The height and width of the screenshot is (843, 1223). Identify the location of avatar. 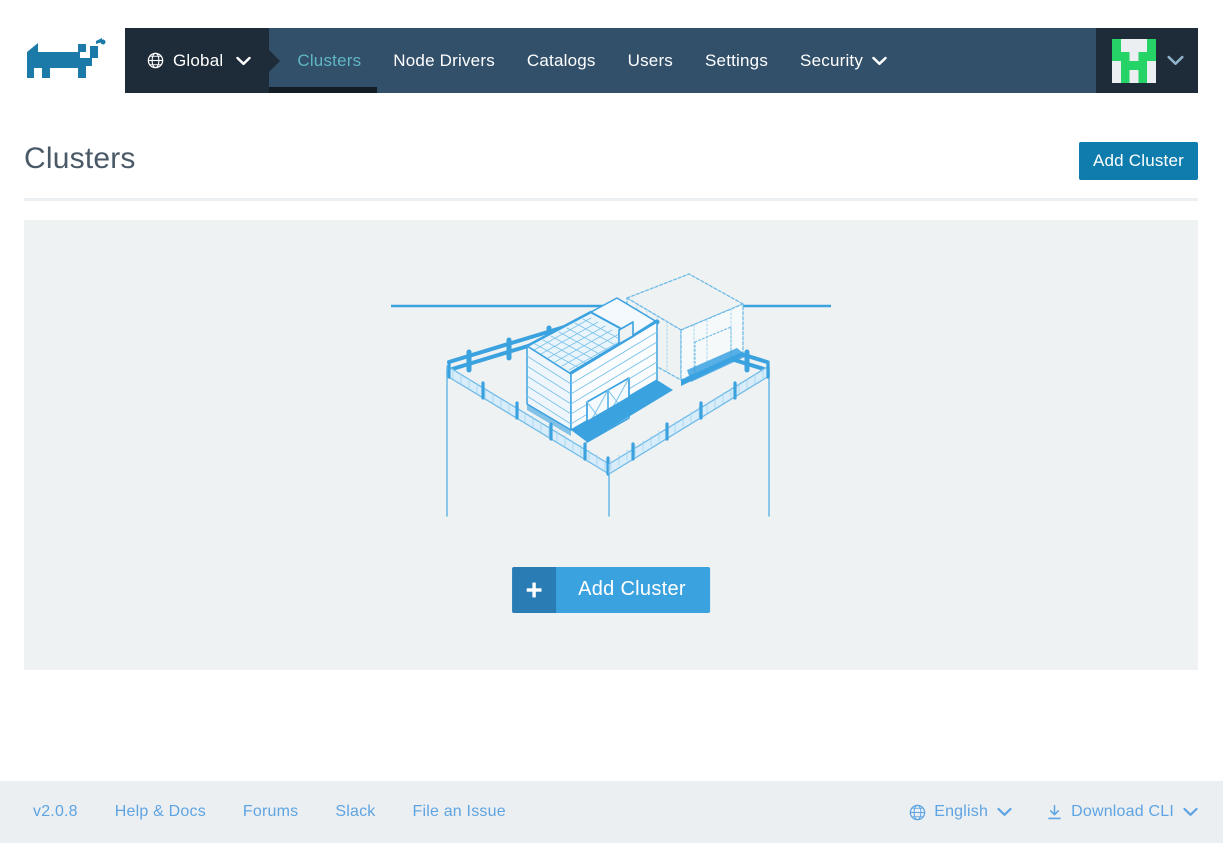
(1134, 60).